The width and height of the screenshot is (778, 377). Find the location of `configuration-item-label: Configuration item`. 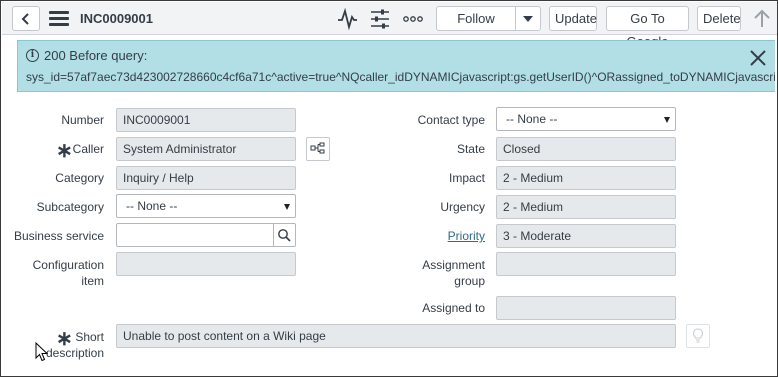

configuration-item-label: Configuration item is located at coordinates (68, 273).